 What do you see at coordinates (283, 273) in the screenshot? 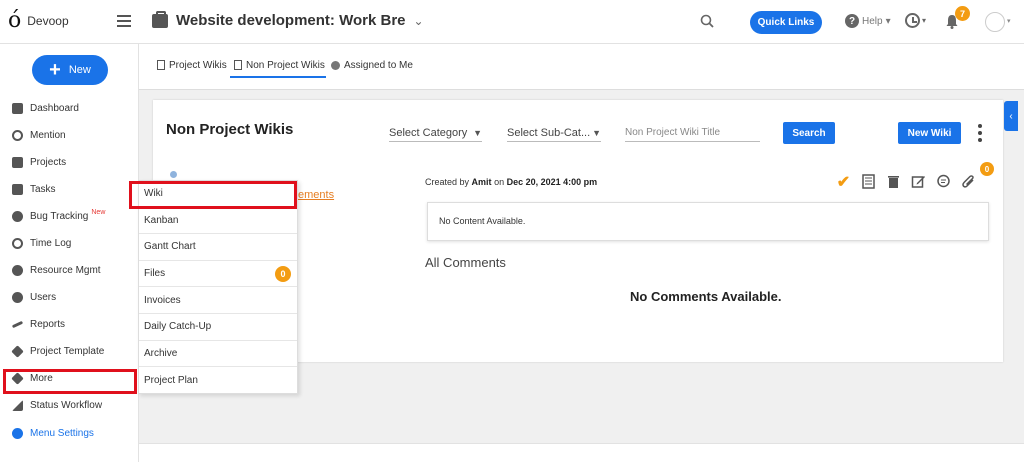
I see `files-count-badge: 0` at bounding box center [283, 273].